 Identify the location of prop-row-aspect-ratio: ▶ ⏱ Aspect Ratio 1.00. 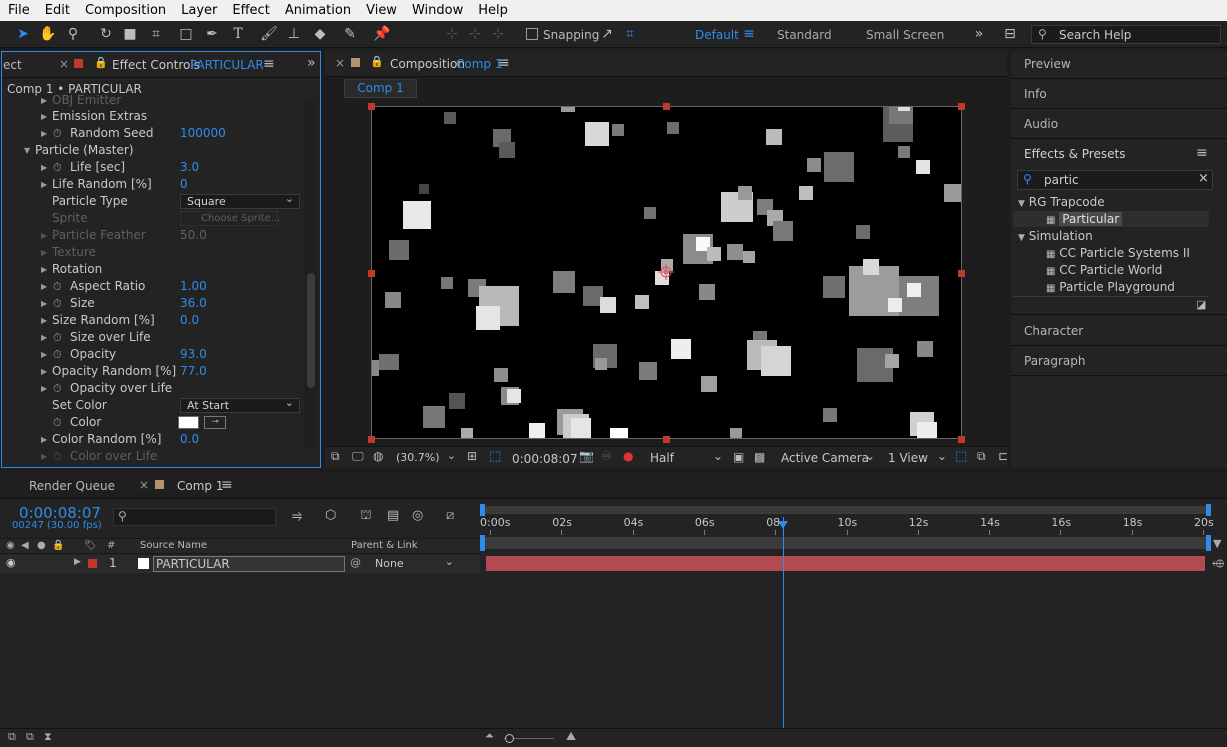
(153, 286).